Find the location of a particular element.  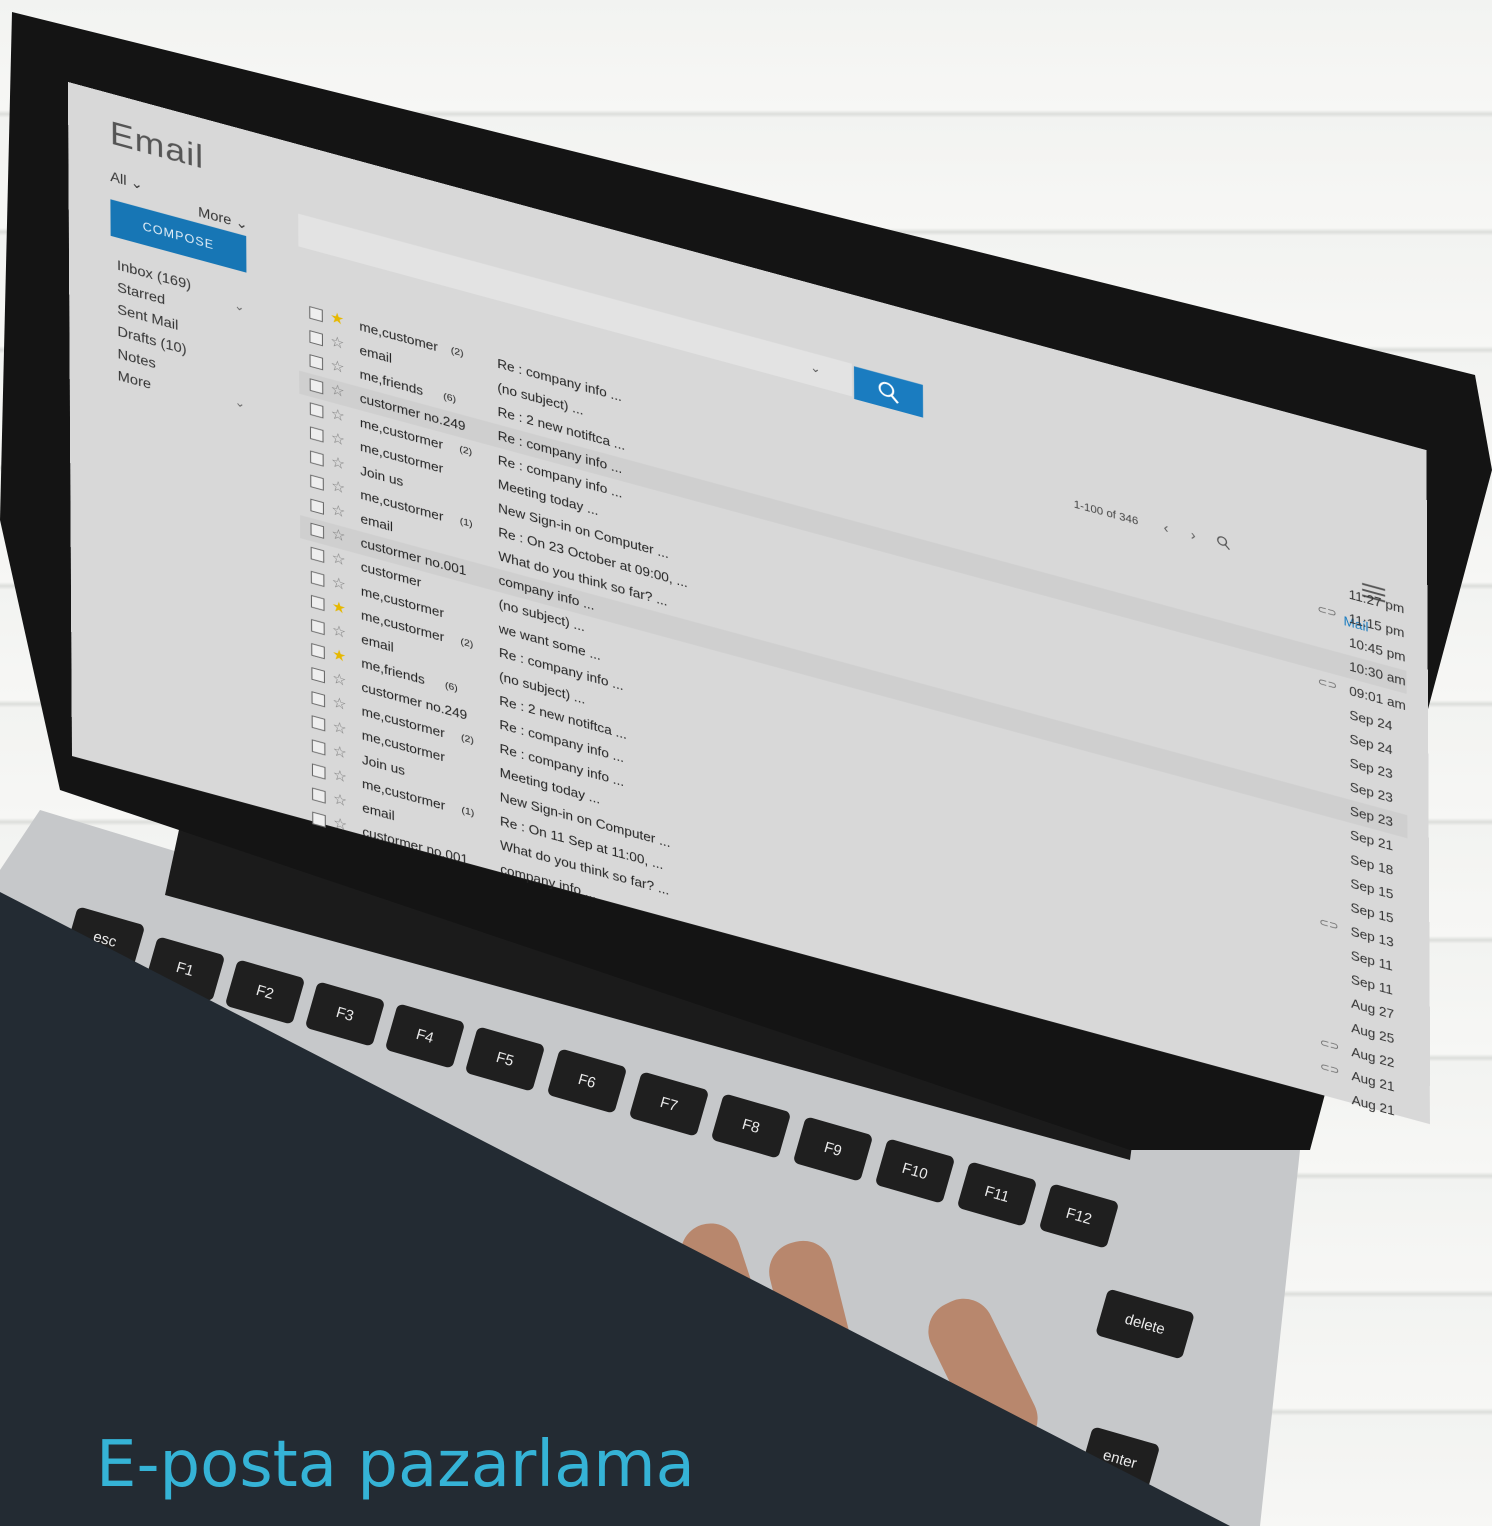

filter-all-label: All is located at coordinates (118, 178).